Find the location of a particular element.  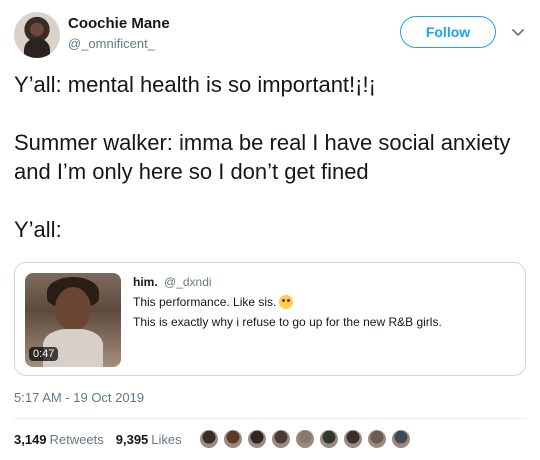

follow-button: Follow is located at coordinates (448, 32).